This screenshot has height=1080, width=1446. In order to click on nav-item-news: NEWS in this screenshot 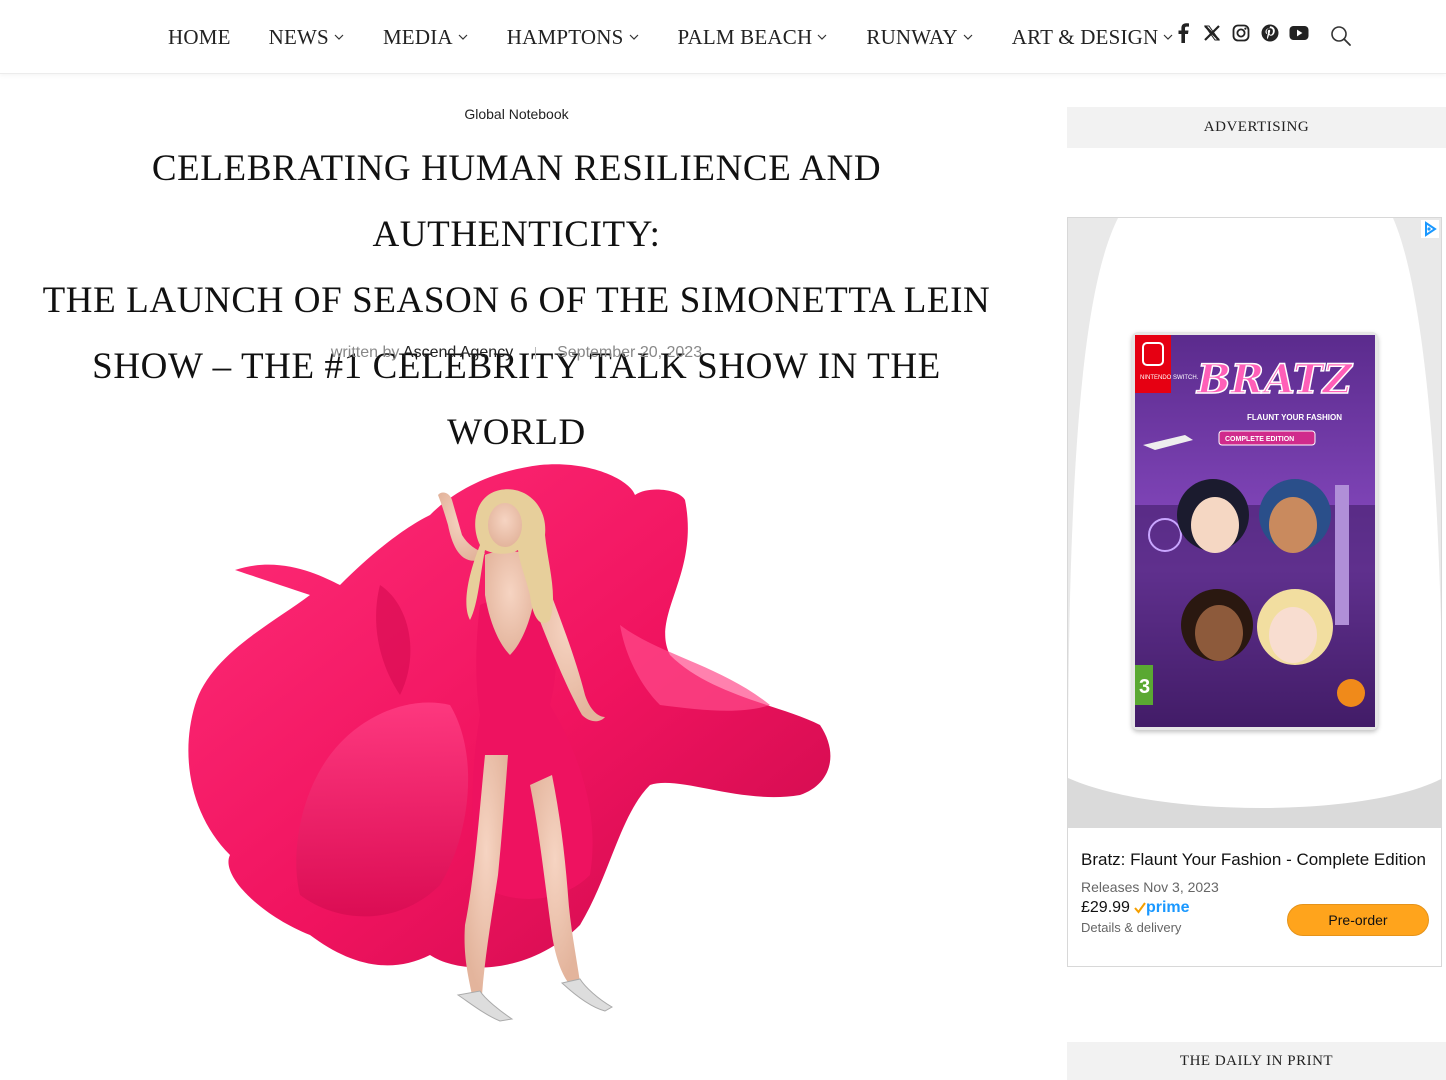, I will do `click(307, 37)`.